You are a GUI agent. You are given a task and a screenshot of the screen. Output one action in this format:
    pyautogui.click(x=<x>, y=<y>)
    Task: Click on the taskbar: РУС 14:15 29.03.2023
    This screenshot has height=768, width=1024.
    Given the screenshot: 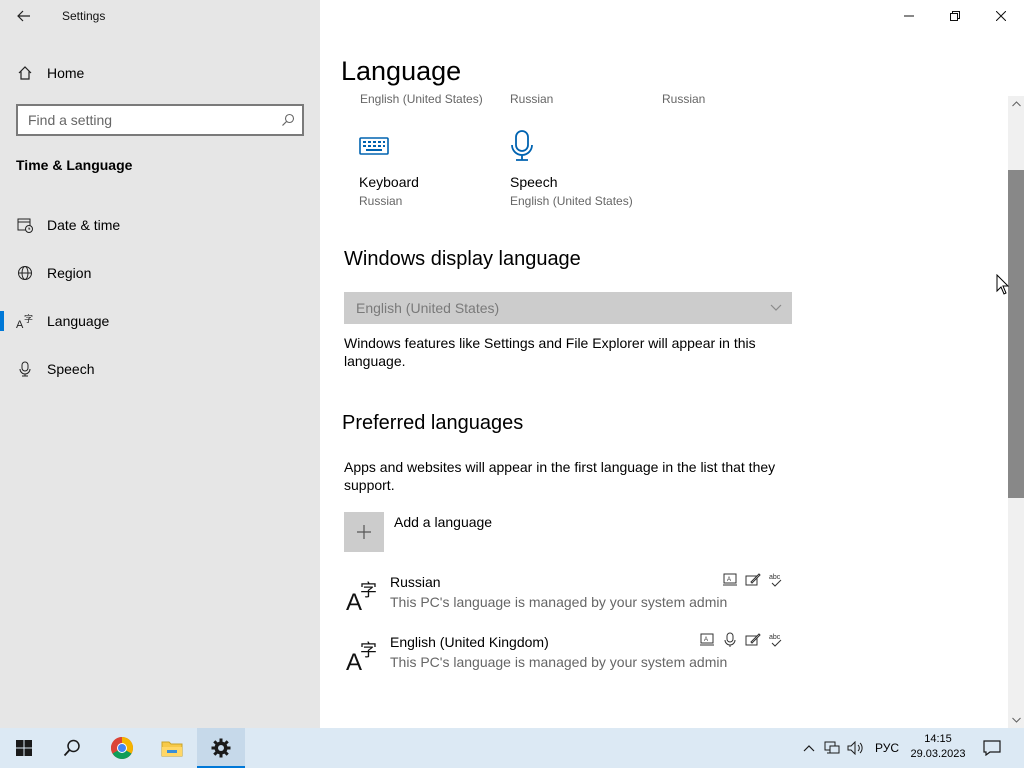 What is the action you would take?
    pyautogui.click(x=512, y=748)
    